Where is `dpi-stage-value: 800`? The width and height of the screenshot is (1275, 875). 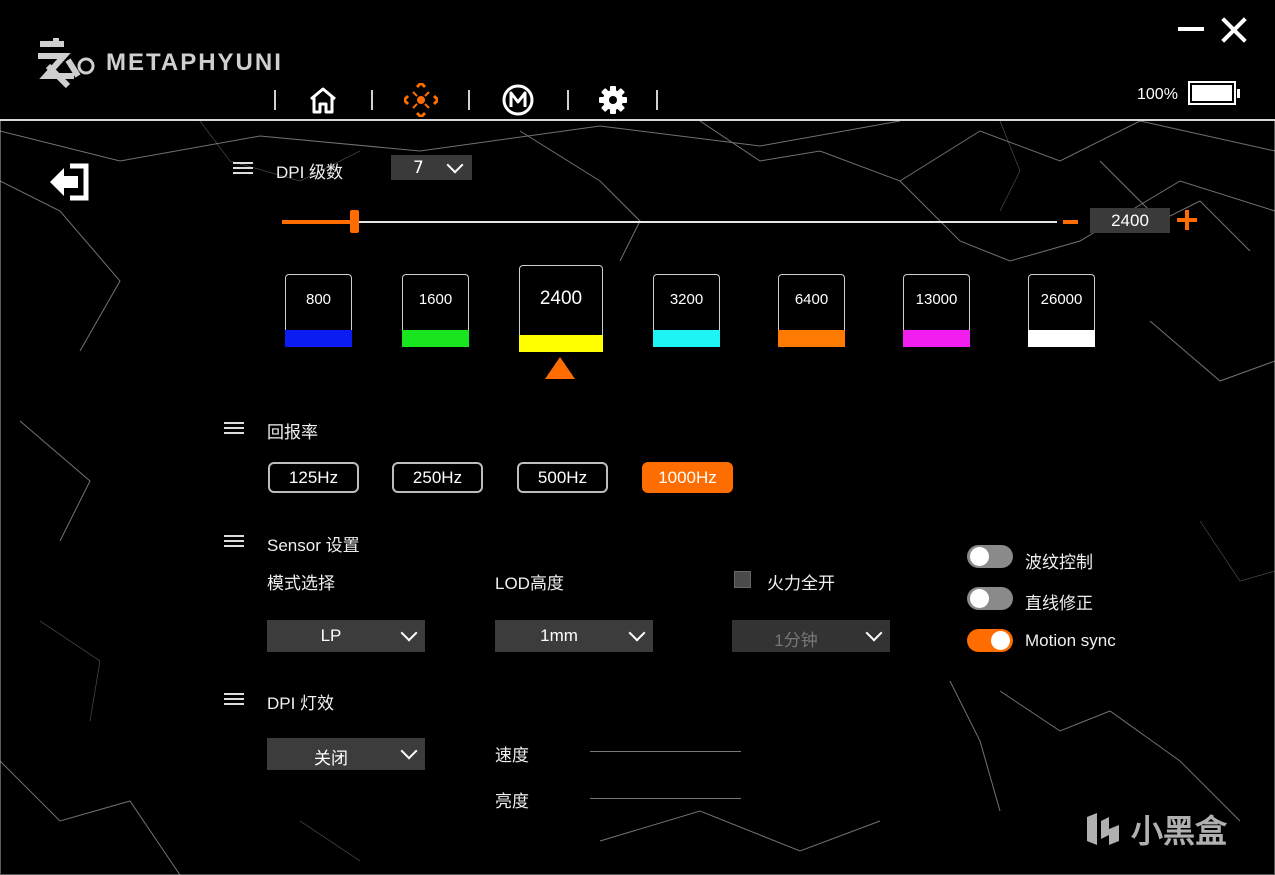
dpi-stage-value: 800 is located at coordinates (318, 299).